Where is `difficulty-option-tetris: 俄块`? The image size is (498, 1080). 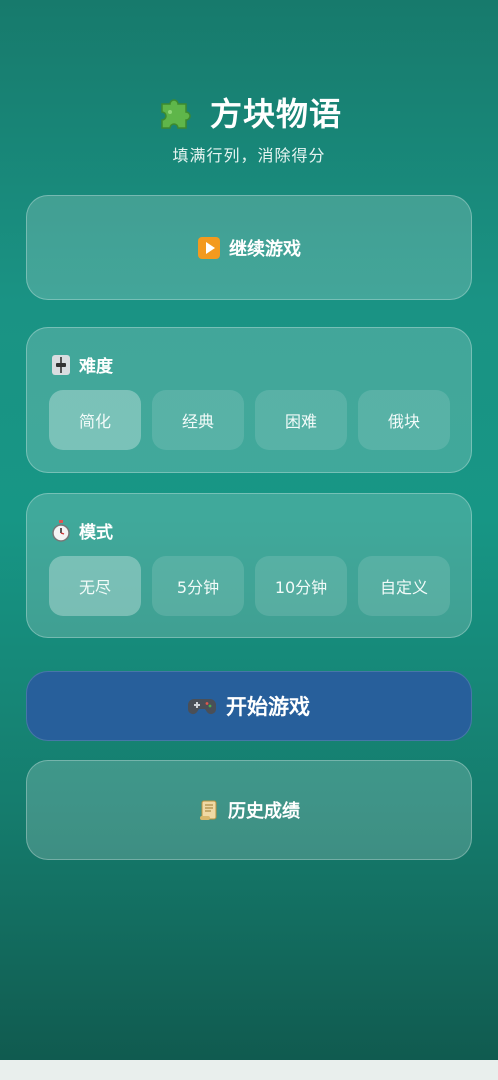 difficulty-option-tetris: 俄块 is located at coordinates (404, 420).